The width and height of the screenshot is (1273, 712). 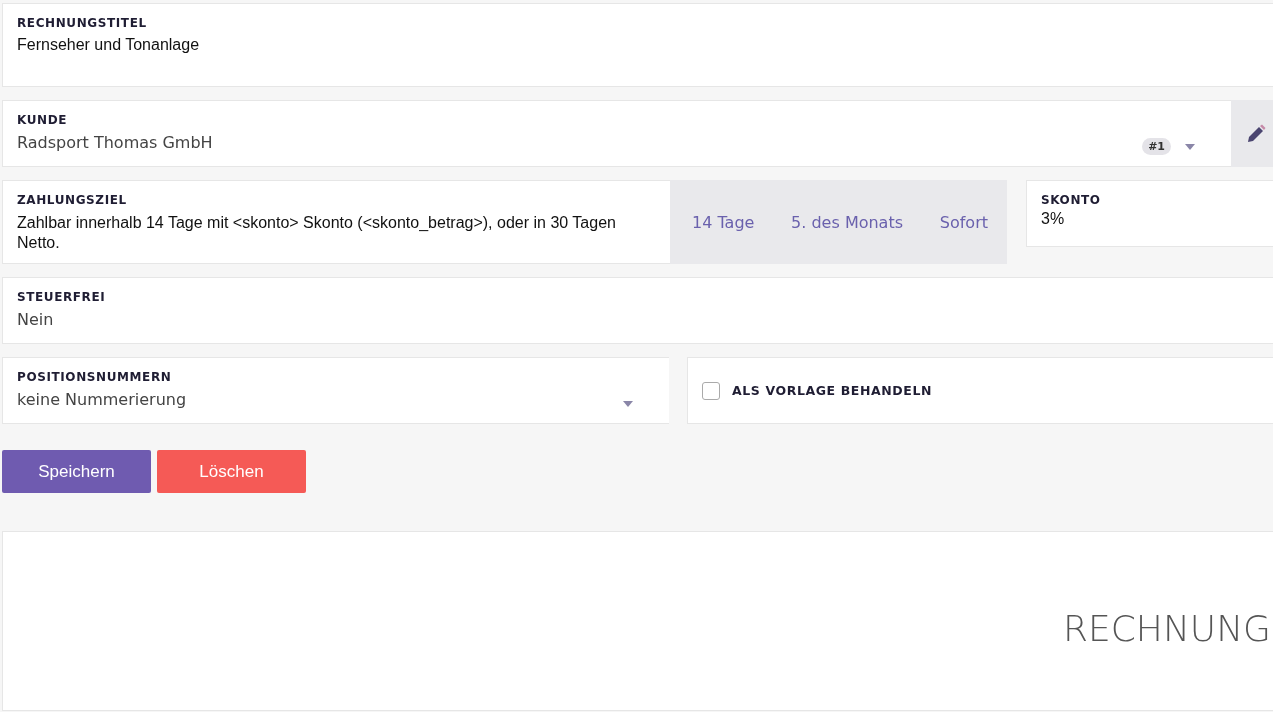 I want to click on template-checkbox, so click(x=711, y=390).